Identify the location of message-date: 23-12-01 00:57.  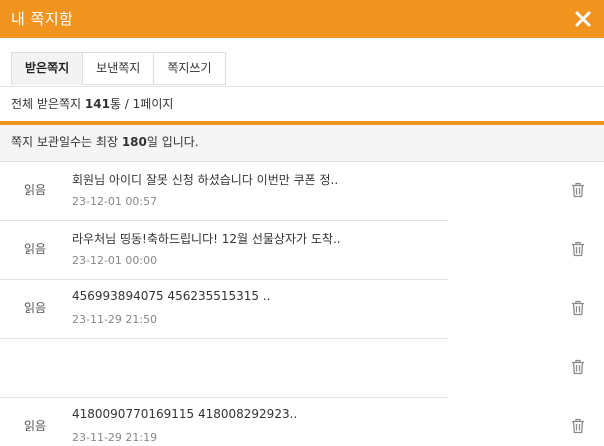
(115, 201).